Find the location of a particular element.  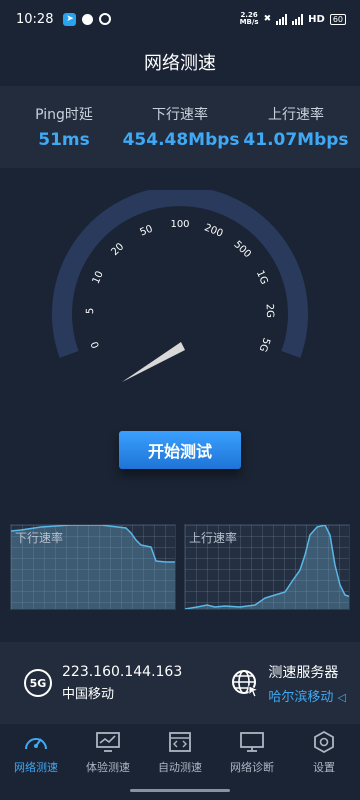

ip-address: 223.160.144.163 is located at coordinates (122, 672).